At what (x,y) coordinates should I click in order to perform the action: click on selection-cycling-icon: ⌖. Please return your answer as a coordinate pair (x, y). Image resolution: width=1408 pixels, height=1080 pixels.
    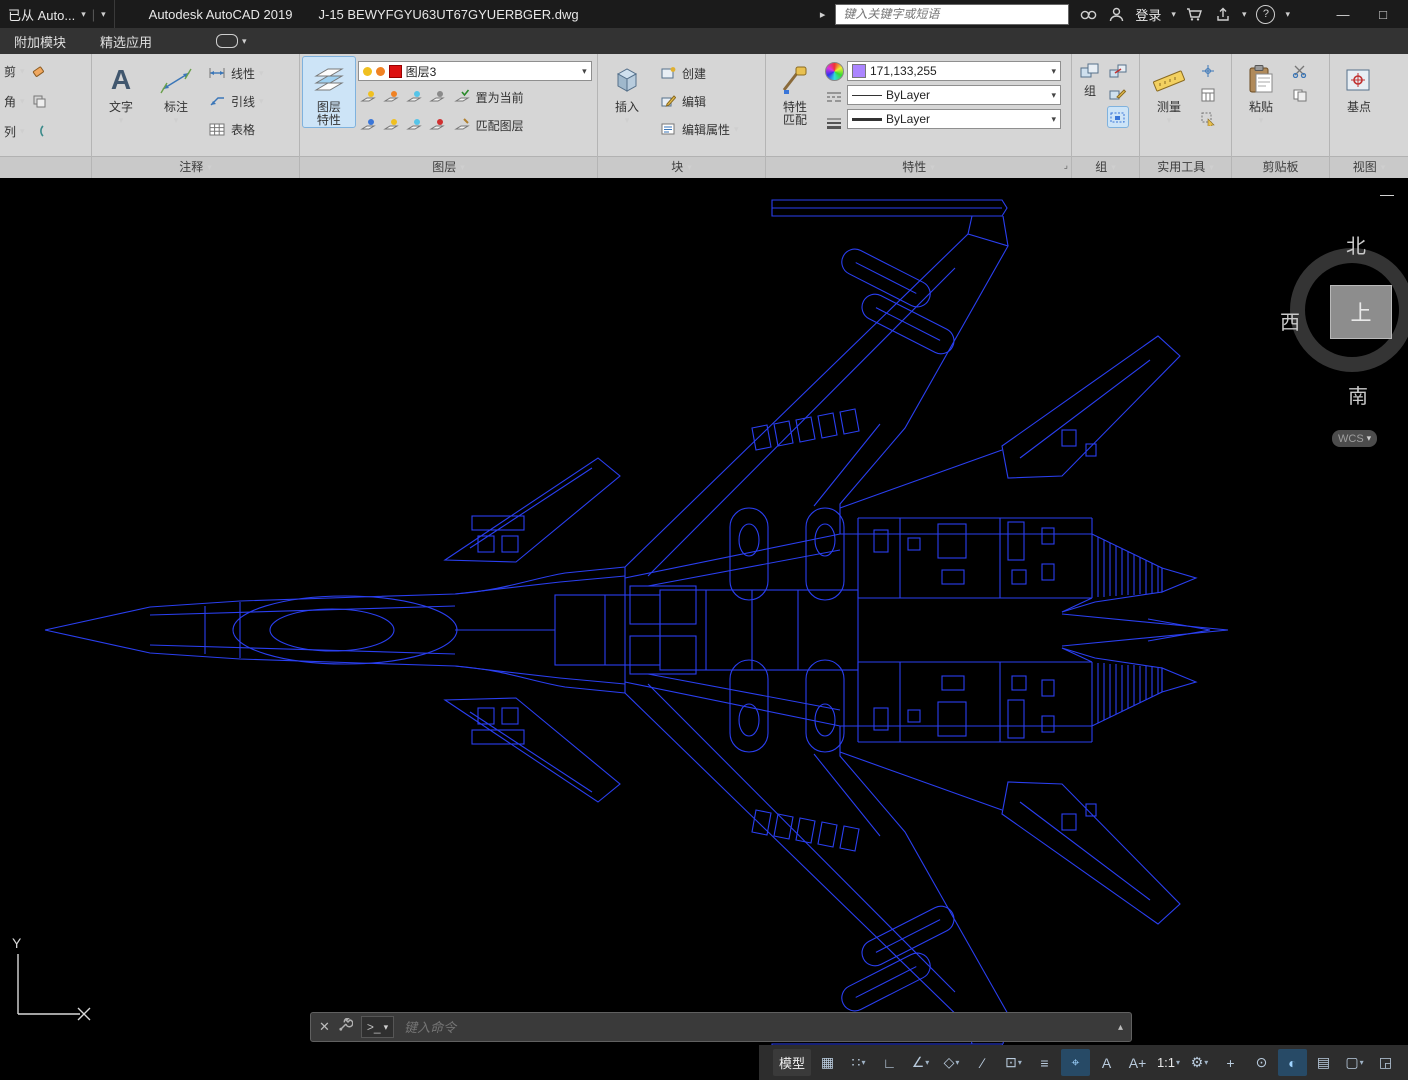
    Looking at the image, I should click on (1075, 1062).